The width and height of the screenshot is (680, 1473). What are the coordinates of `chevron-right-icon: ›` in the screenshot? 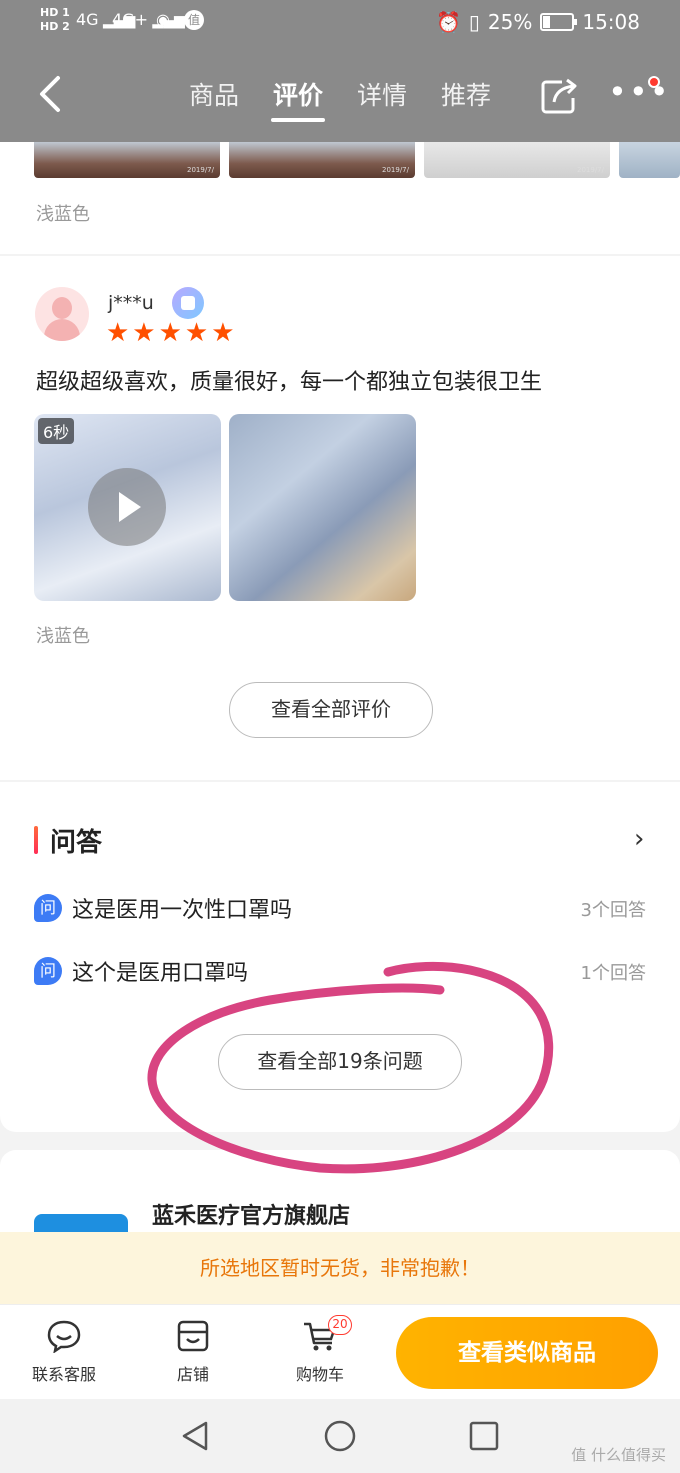 It's located at (639, 839).